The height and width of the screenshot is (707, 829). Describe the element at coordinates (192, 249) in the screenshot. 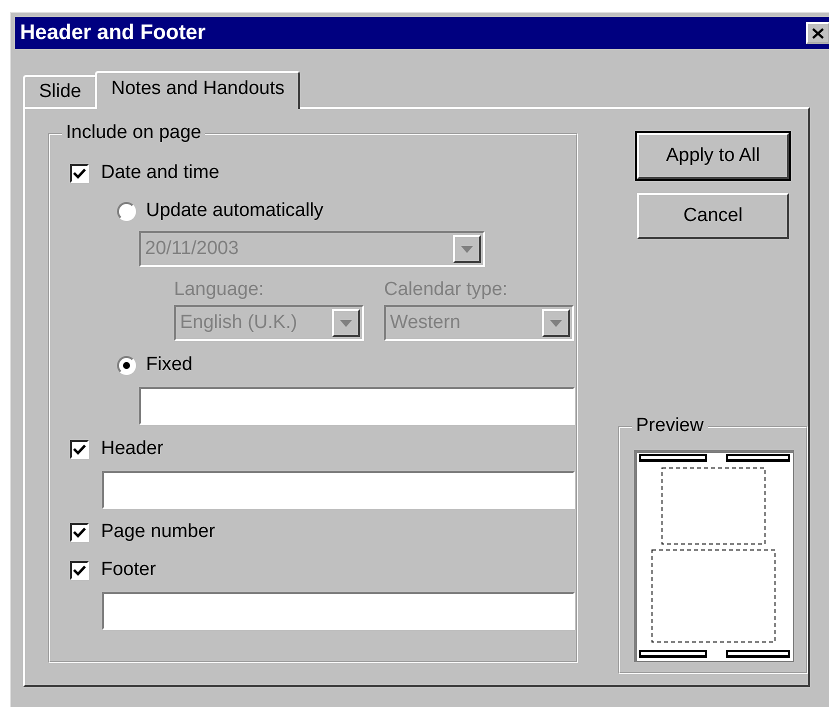

I see `dropdown-value: 20/11/2003` at that location.